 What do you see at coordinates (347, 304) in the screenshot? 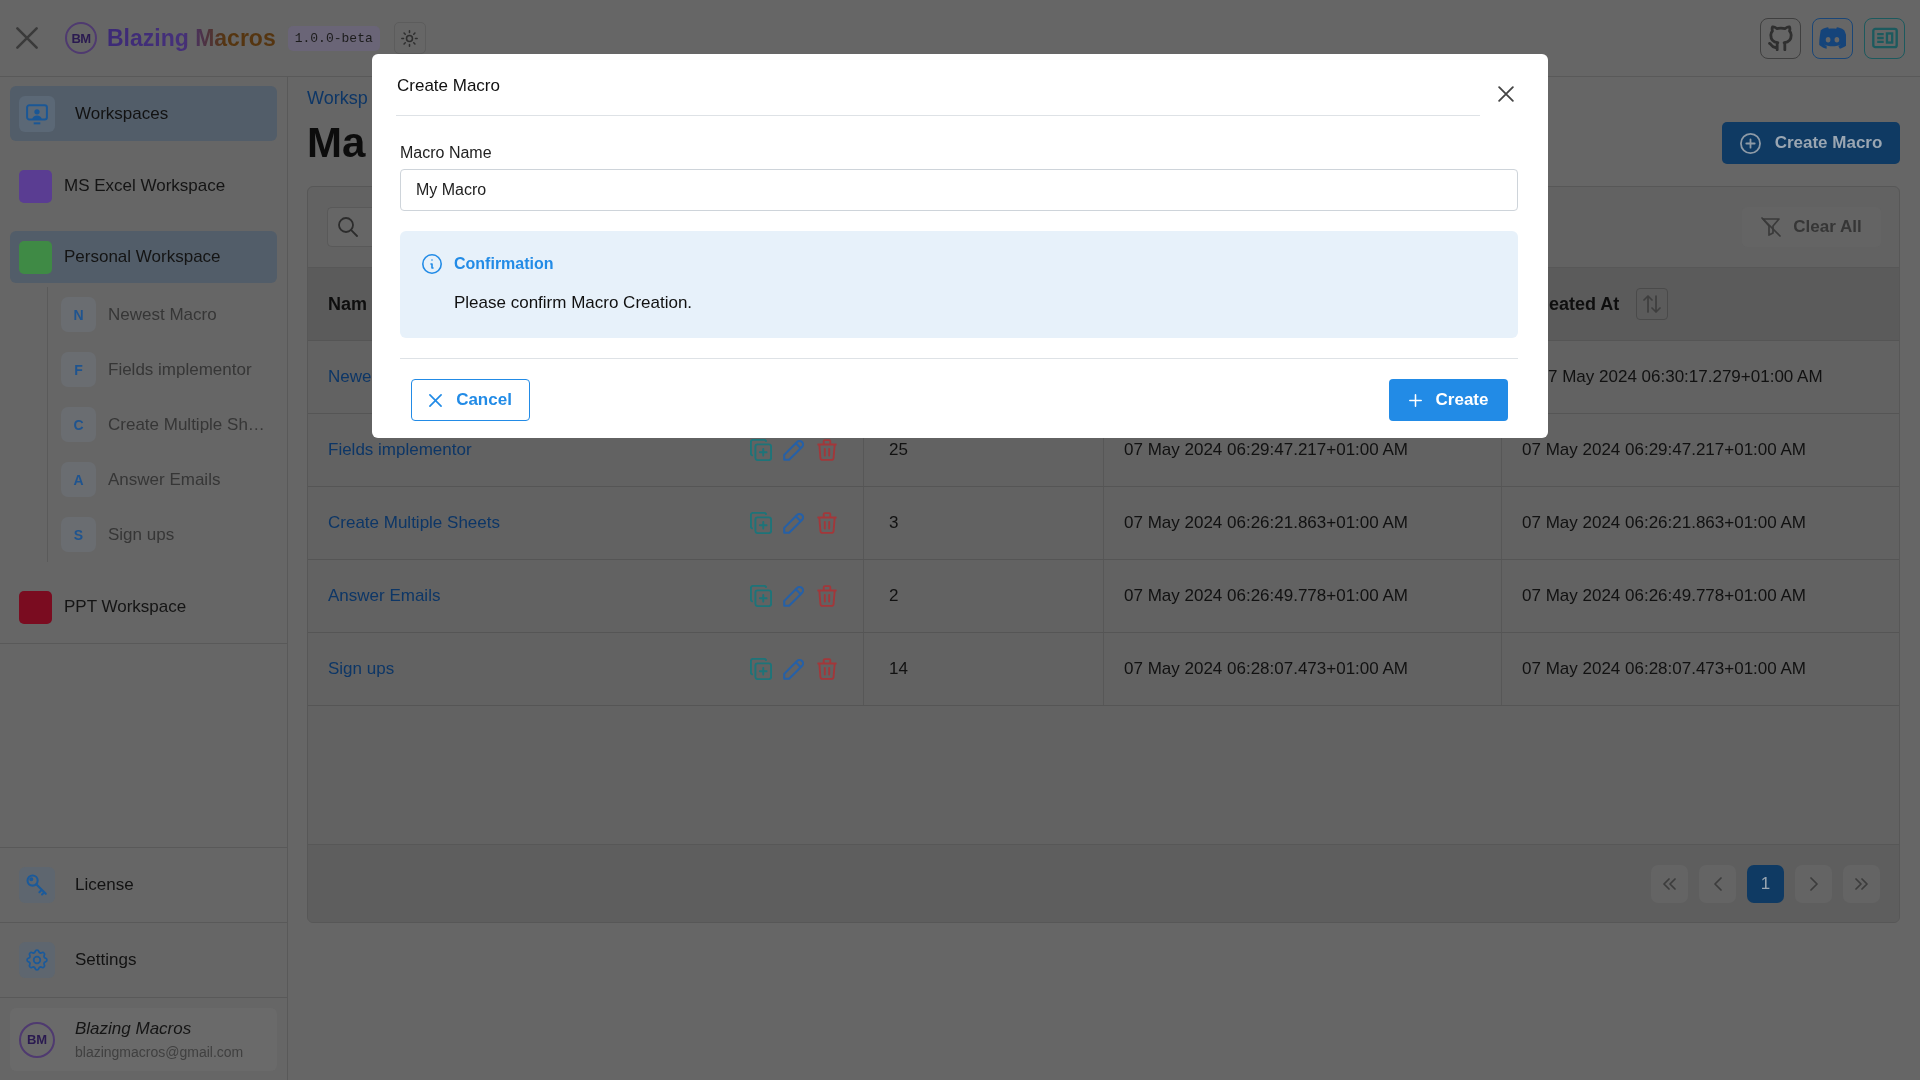
I see `column-header: Nam` at bounding box center [347, 304].